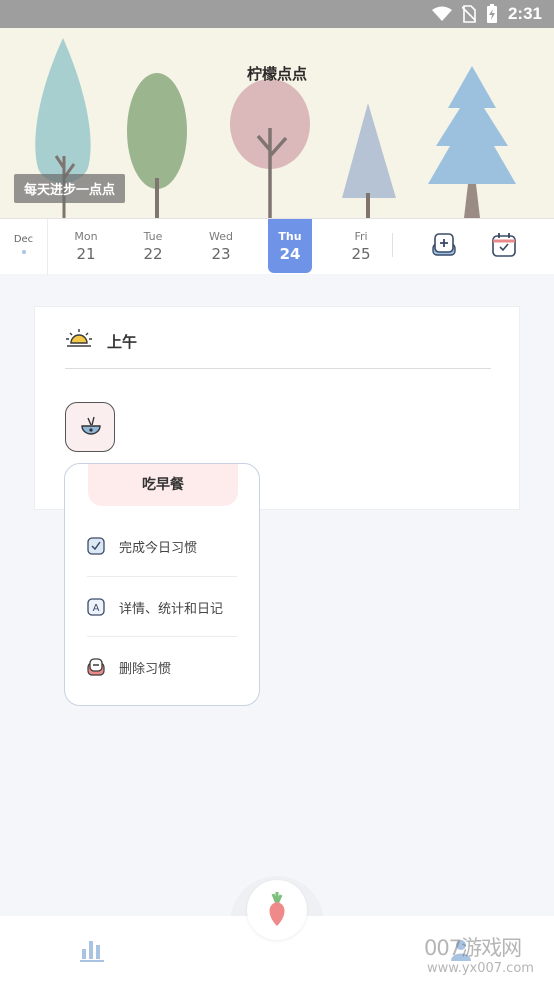 This screenshot has height=986, width=554. I want to click on delete-habit-label: 删除习惯, so click(145, 669).